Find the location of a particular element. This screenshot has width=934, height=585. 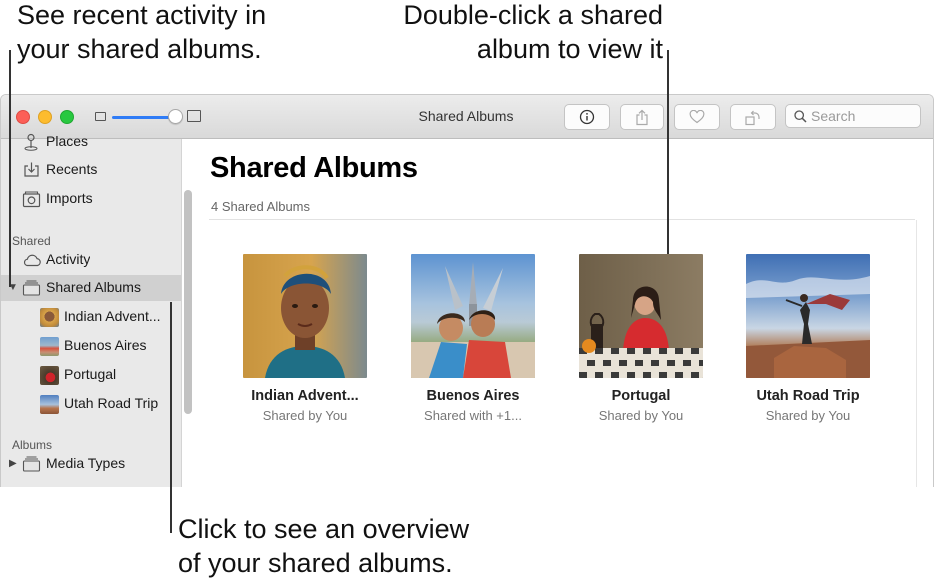

album-card-utah-road-trip: Utah Road Trip Shared by You is located at coordinates (808, 338).